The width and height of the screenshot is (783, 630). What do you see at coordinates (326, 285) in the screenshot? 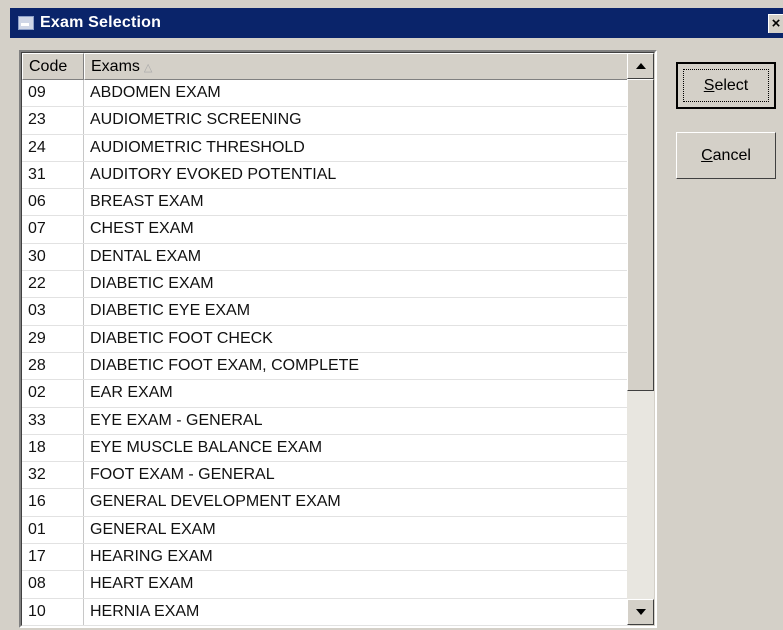
I see `table-row: 22 DIABETIC EXAM` at bounding box center [326, 285].